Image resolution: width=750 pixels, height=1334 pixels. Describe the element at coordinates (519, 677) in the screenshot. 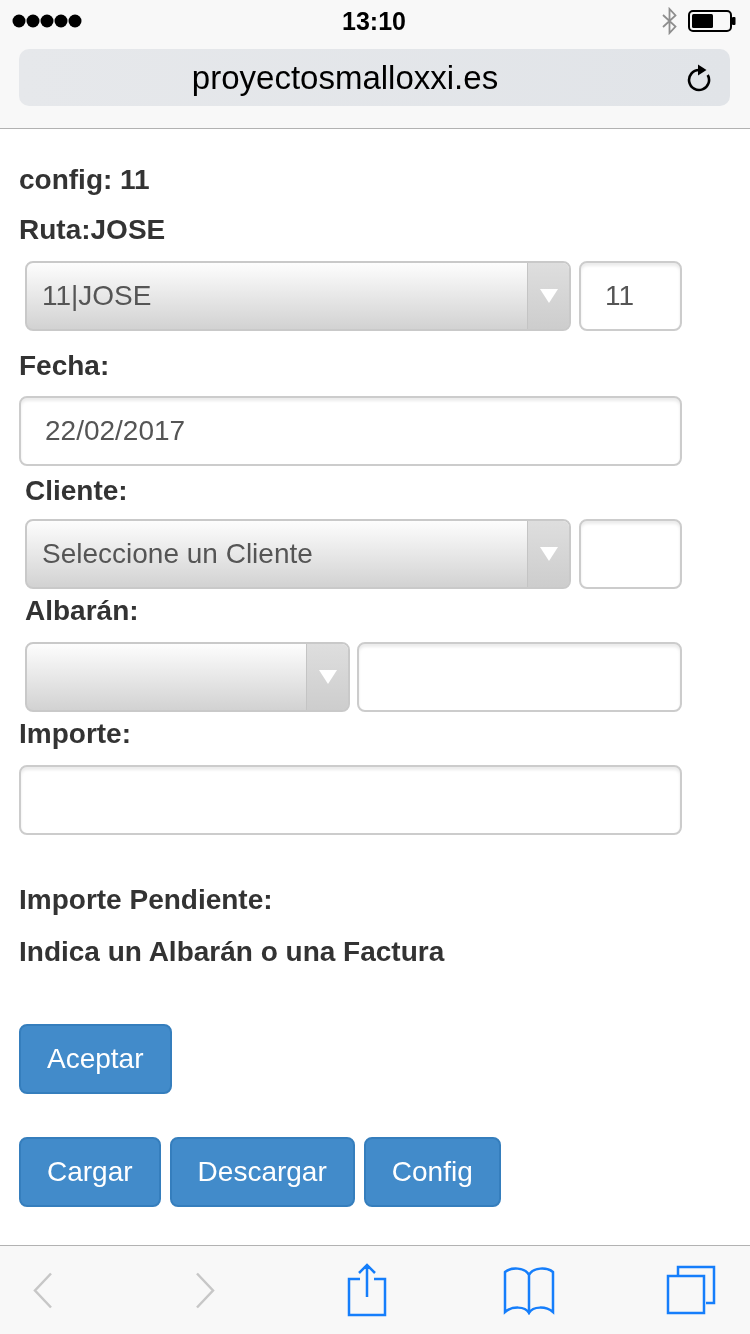

I see `delivery-note-field` at that location.